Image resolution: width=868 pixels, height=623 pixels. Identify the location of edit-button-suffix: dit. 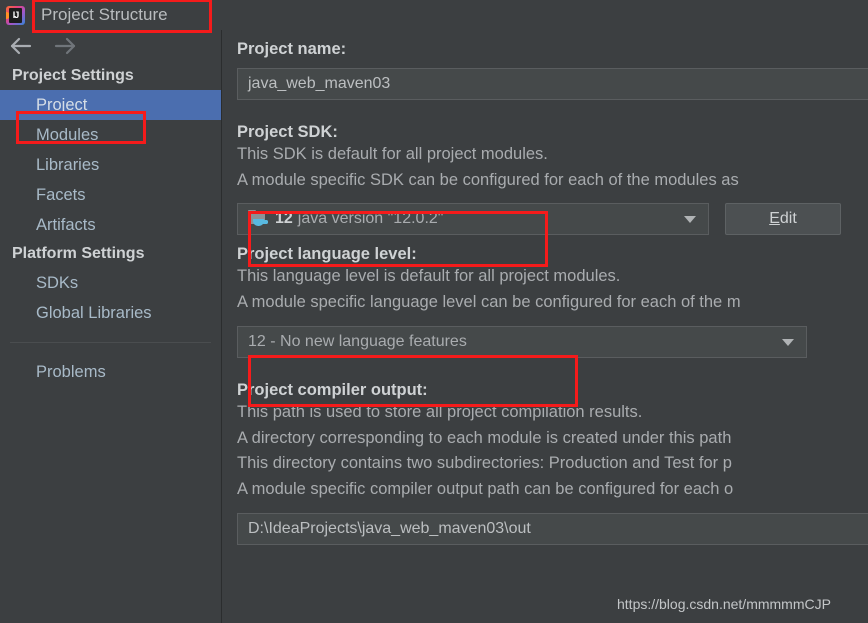
(788, 219).